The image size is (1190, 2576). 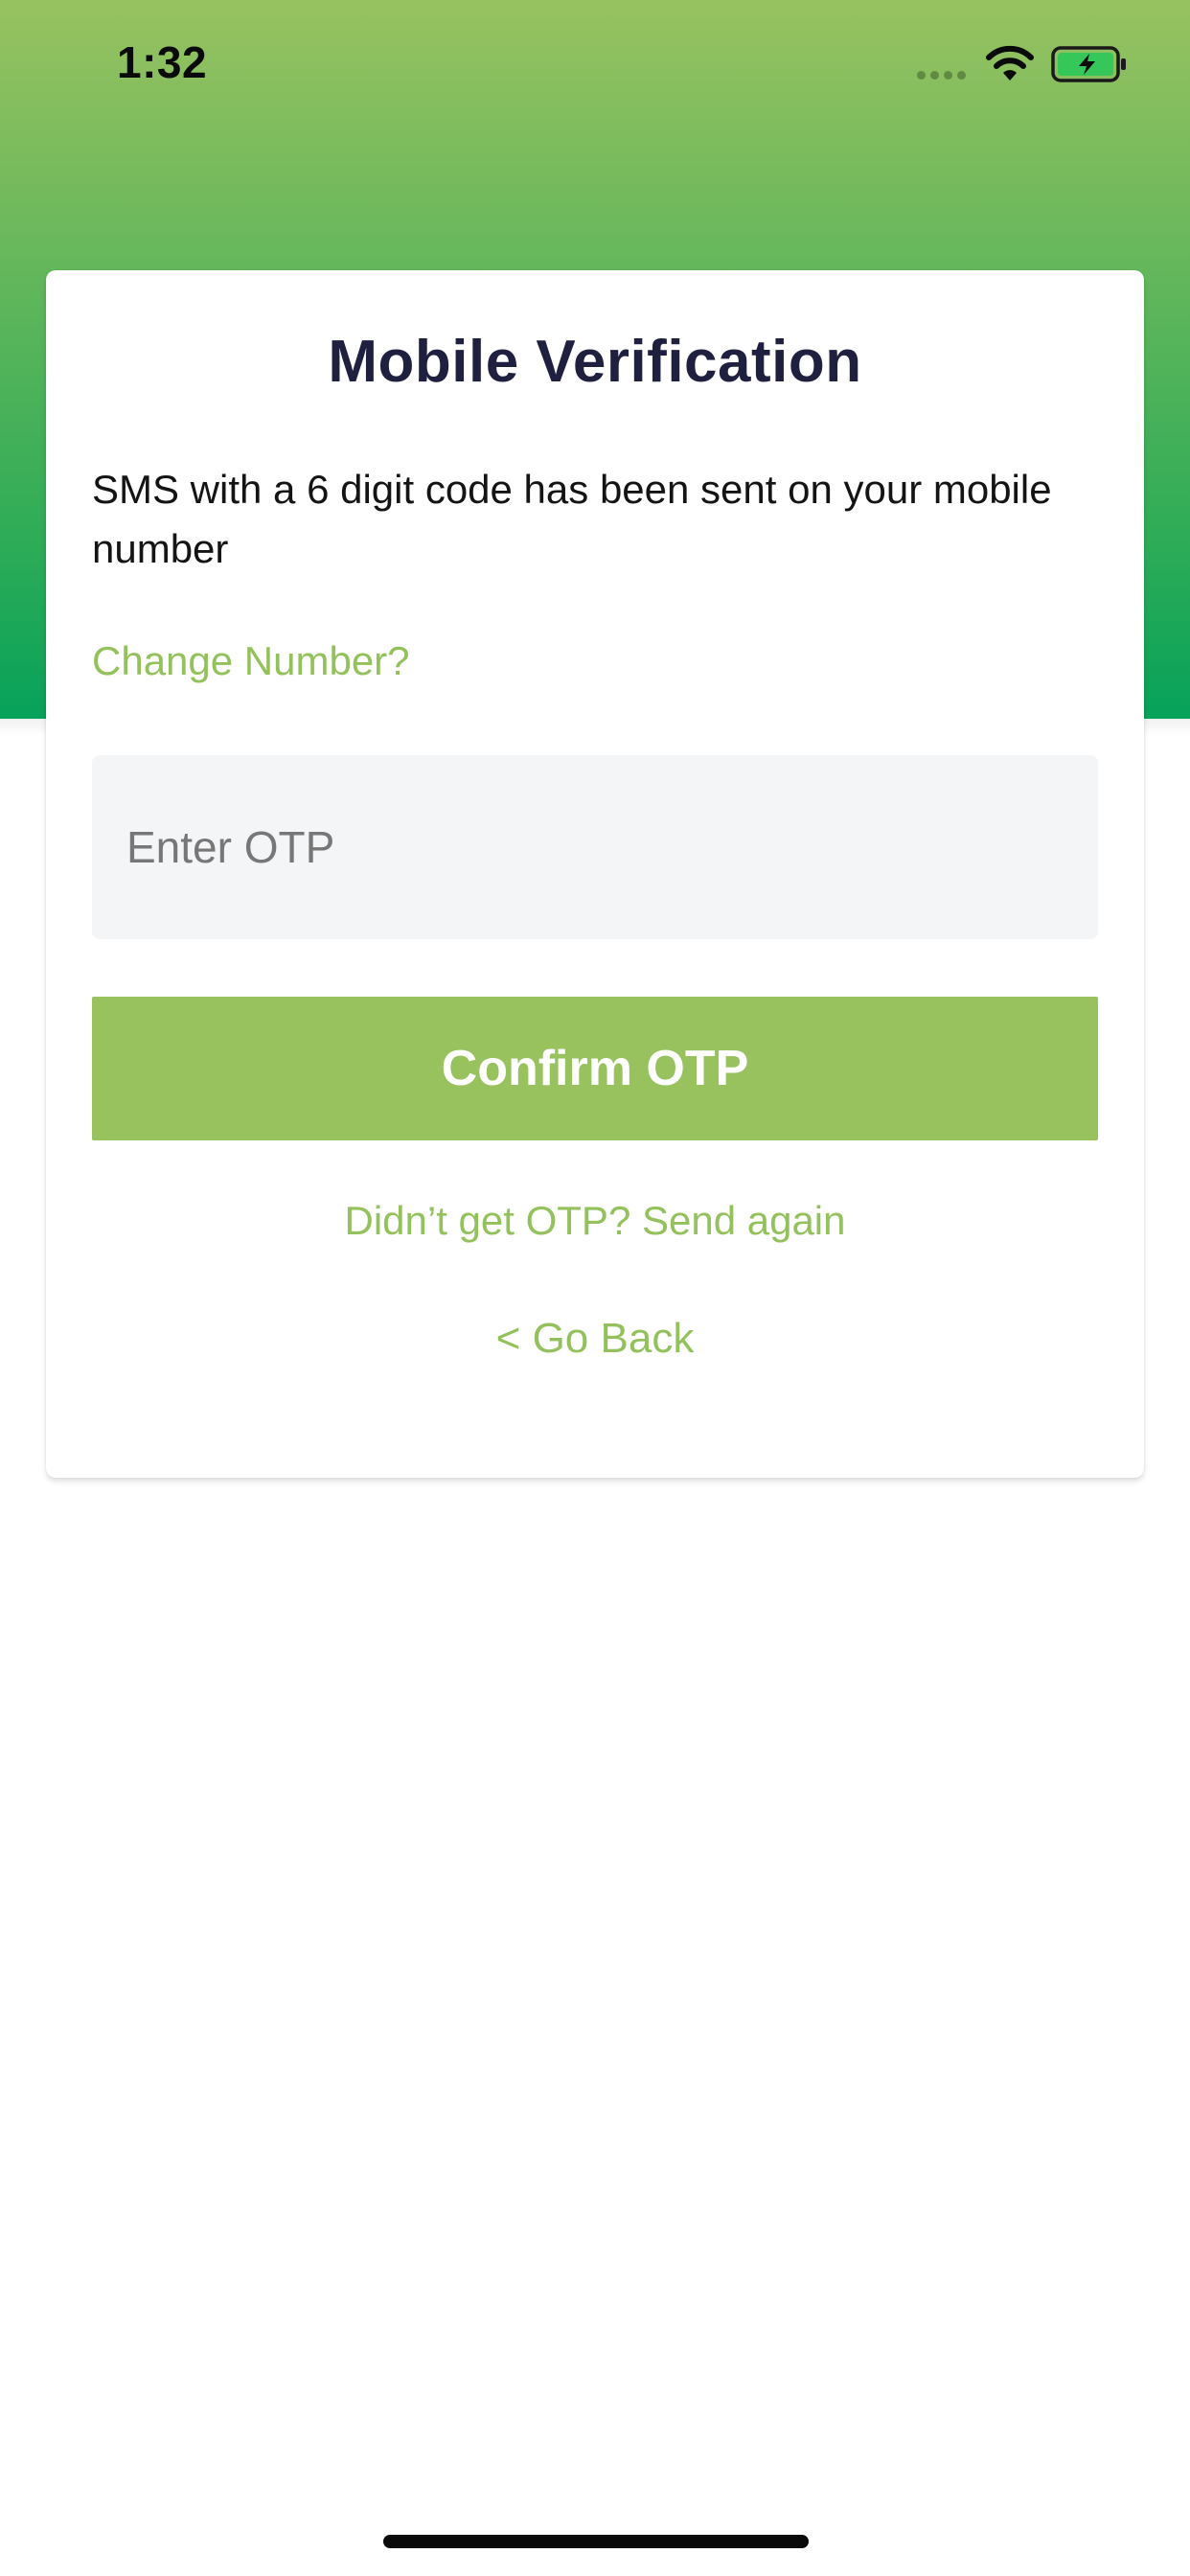 I want to click on wifi-icon, so click(x=1010, y=63).